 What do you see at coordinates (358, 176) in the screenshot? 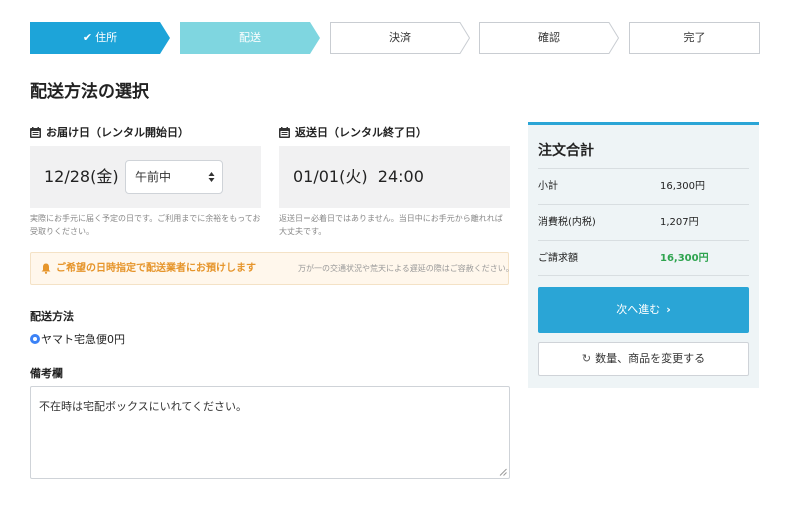
I see `return-date-value: 01/01(火) 24:00` at bounding box center [358, 176].